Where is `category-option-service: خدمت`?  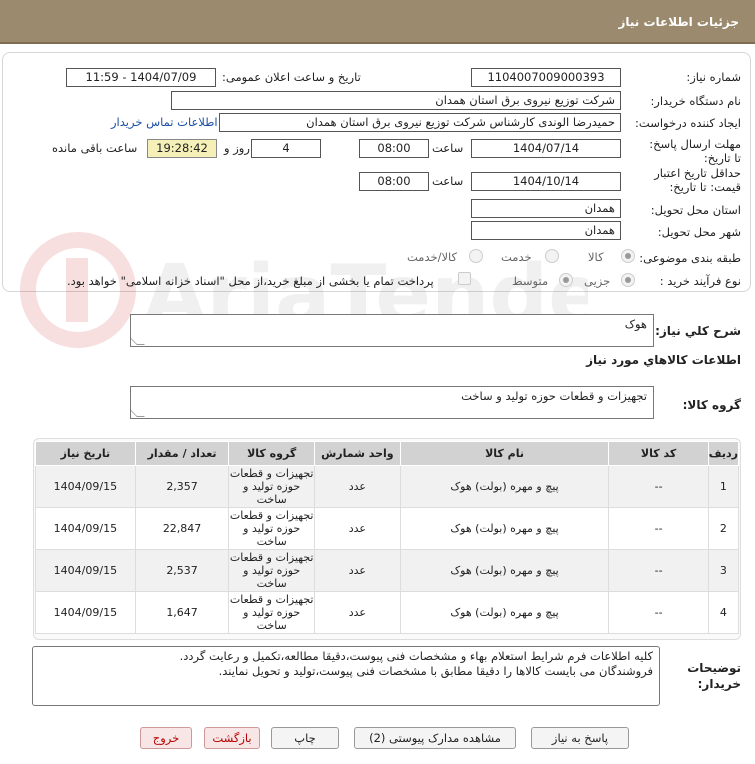 category-option-service: خدمت is located at coordinates (516, 257).